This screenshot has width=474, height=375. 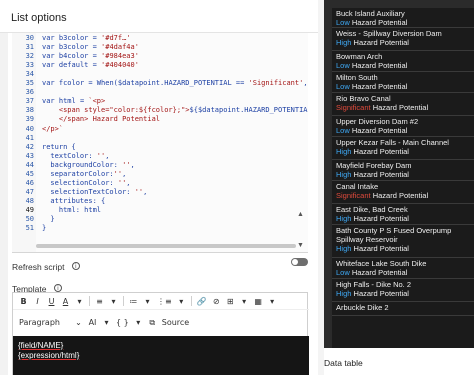 I want to click on code-line: textColor: '',, so click(x=75, y=156).